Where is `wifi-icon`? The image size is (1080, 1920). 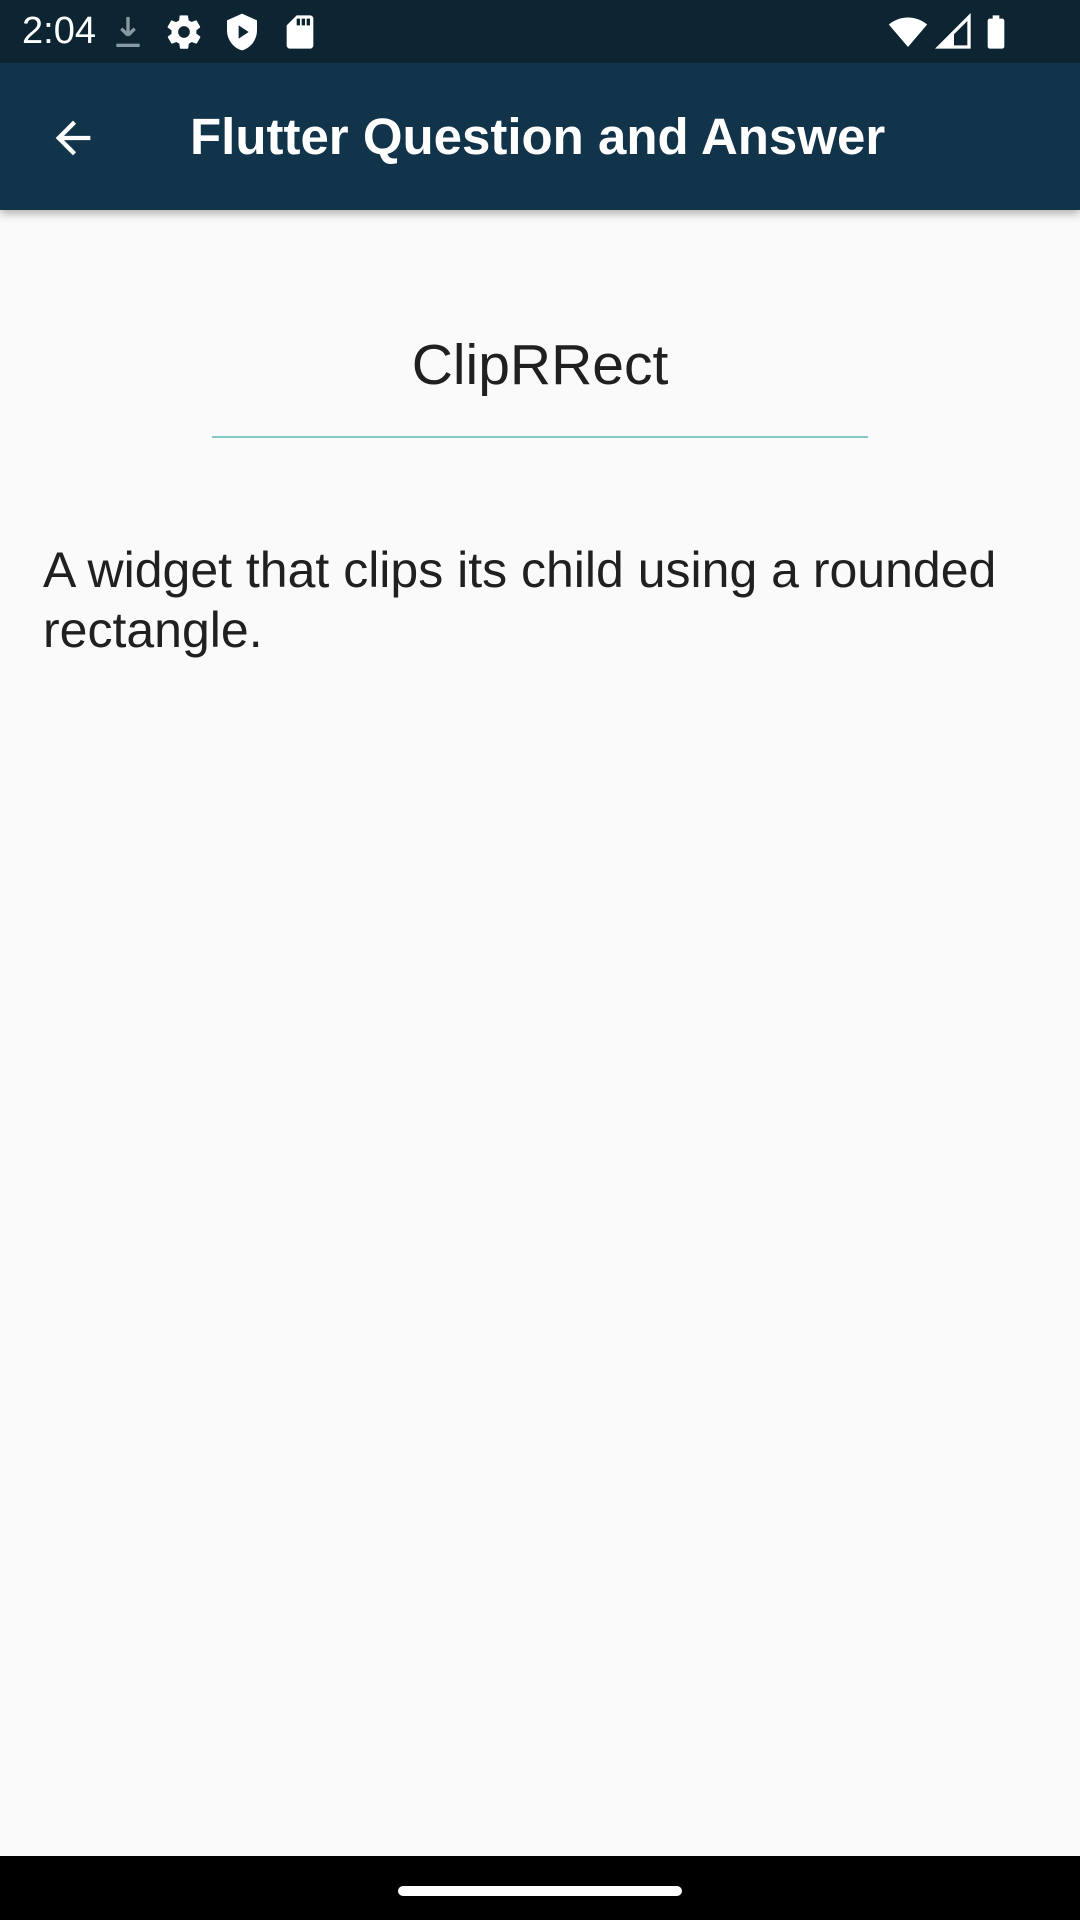 wifi-icon is located at coordinates (908, 32).